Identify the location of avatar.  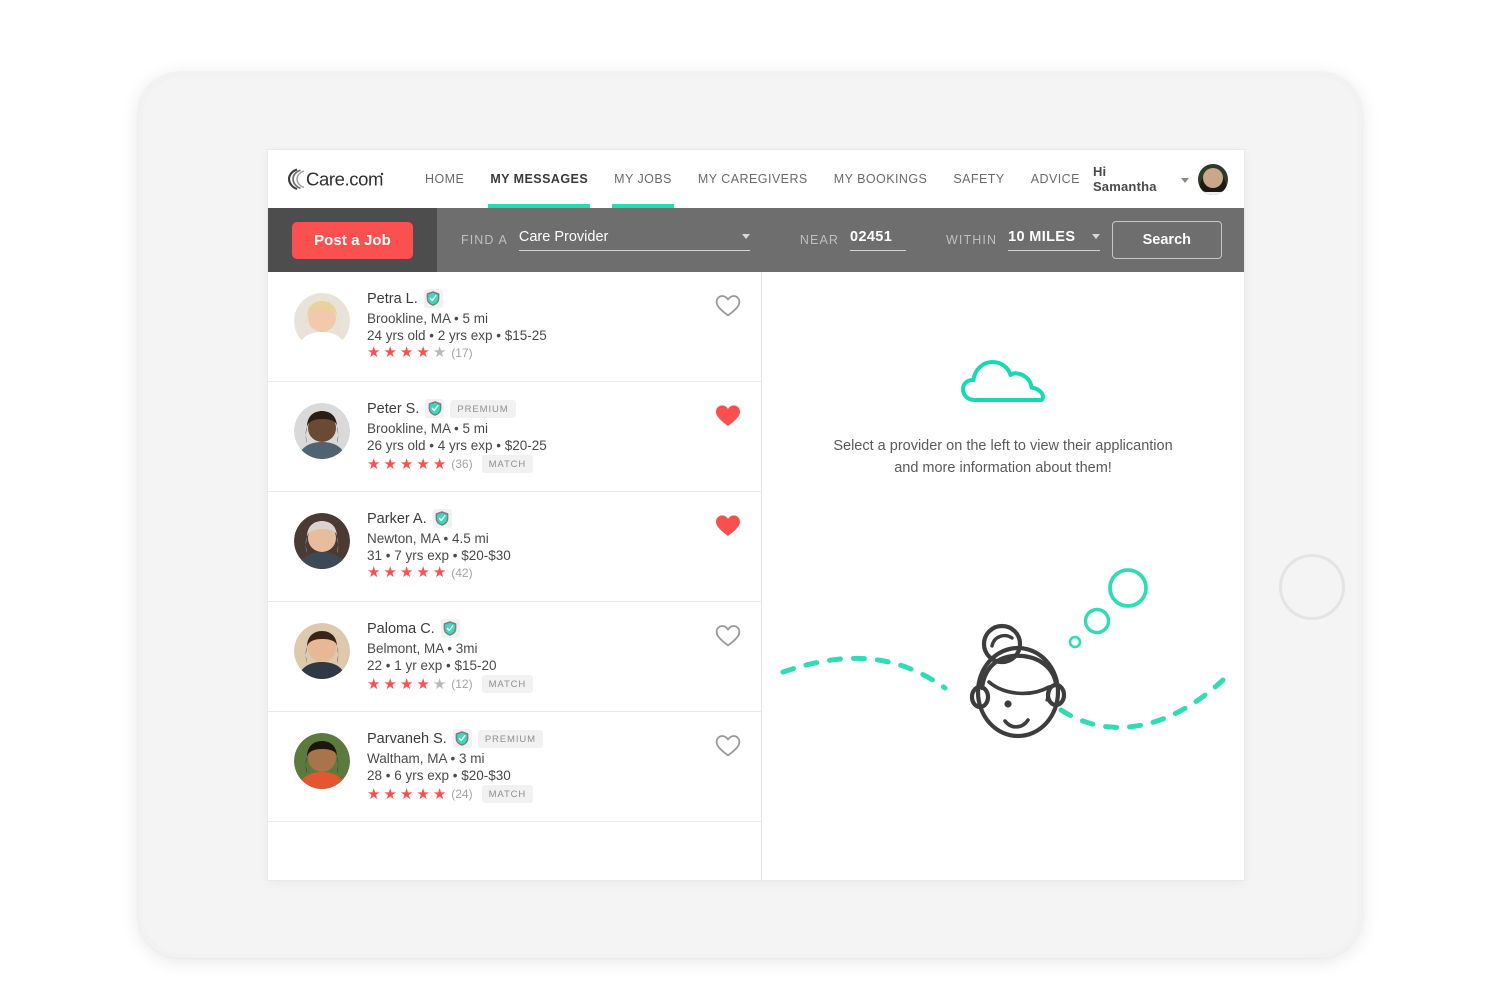
(1212, 179).